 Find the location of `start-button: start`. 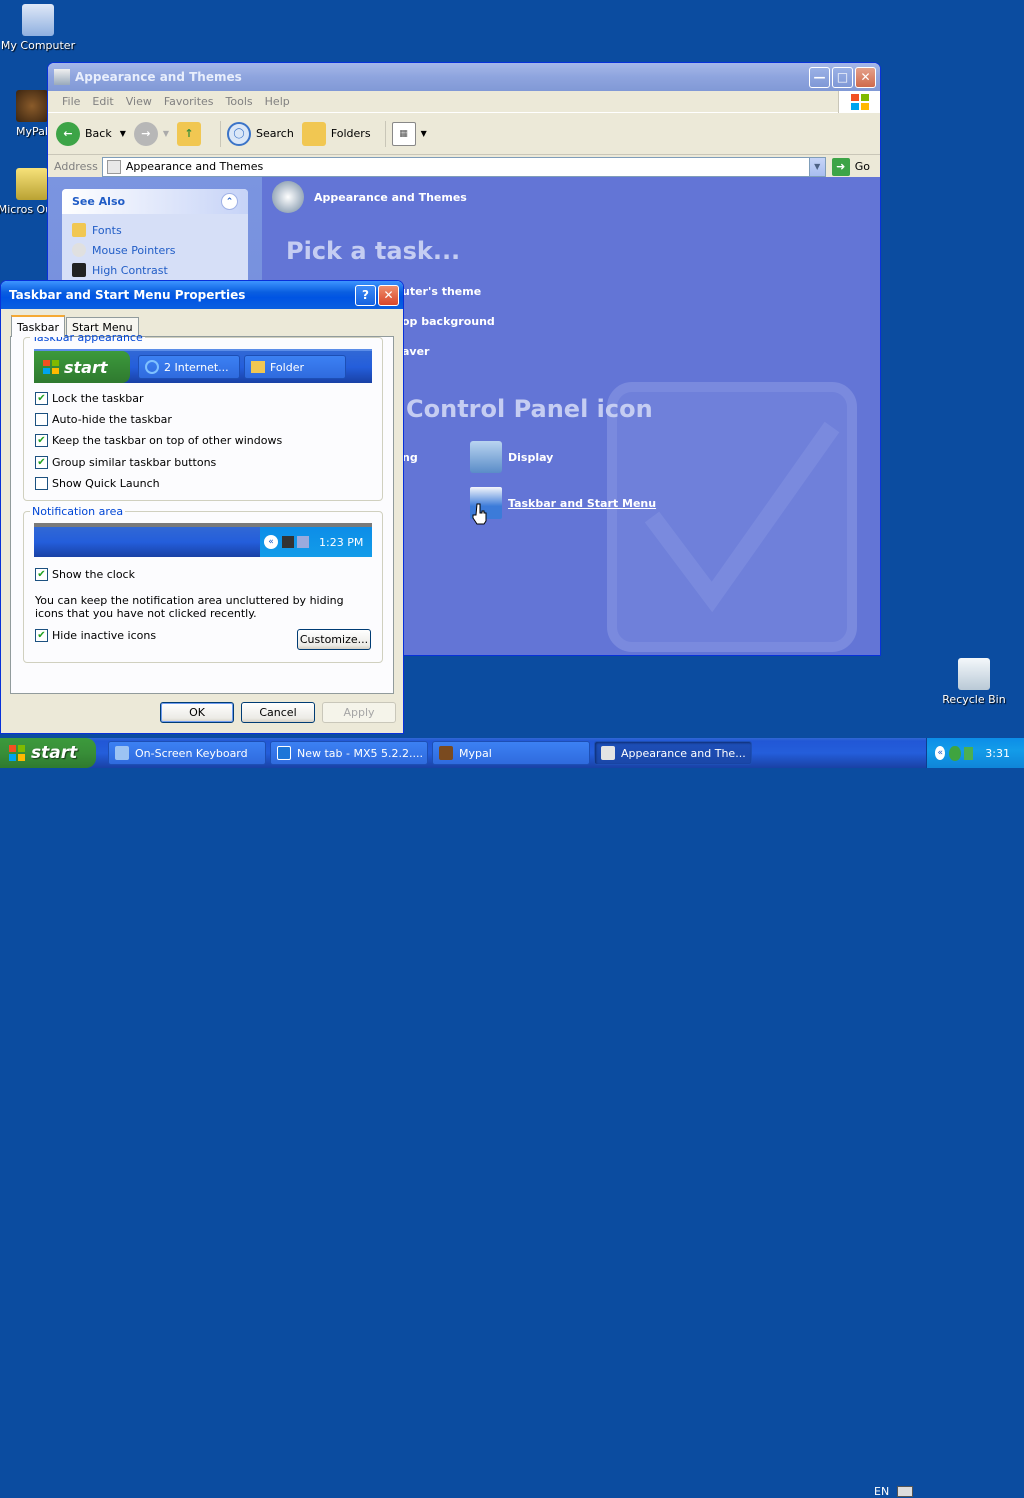

start-button: start is located at coordinates (48, 753).